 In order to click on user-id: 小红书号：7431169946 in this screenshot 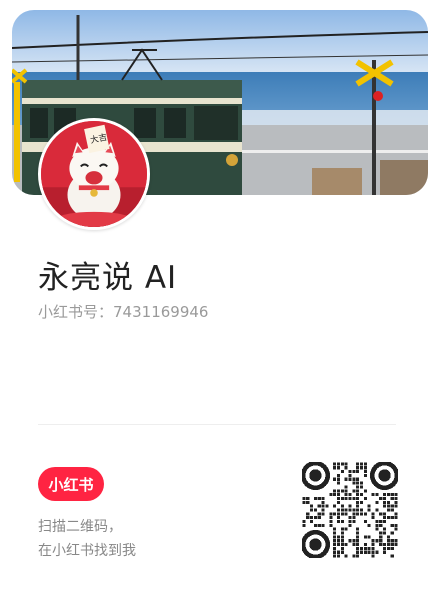, I will do `click(123, 311)`.